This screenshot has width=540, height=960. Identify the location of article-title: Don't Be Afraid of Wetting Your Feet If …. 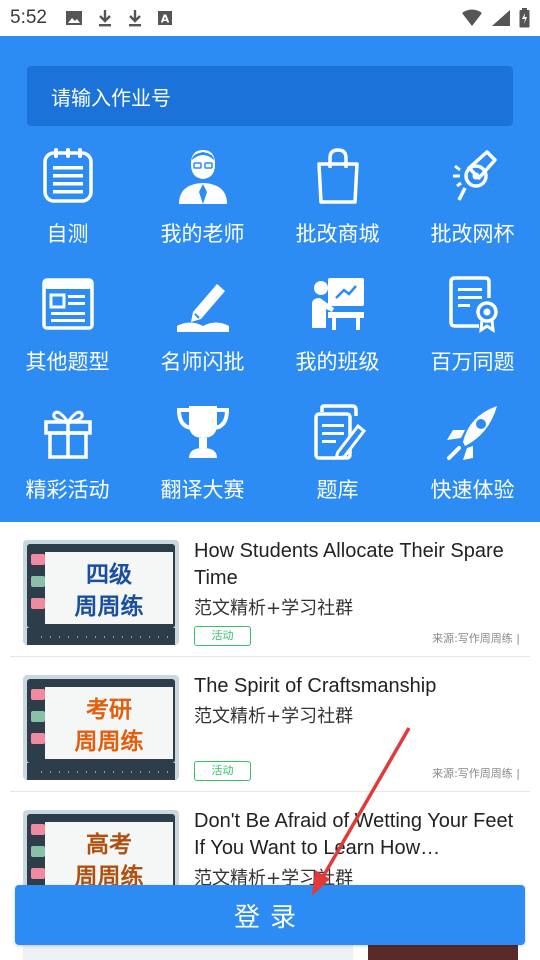
(354, 834).